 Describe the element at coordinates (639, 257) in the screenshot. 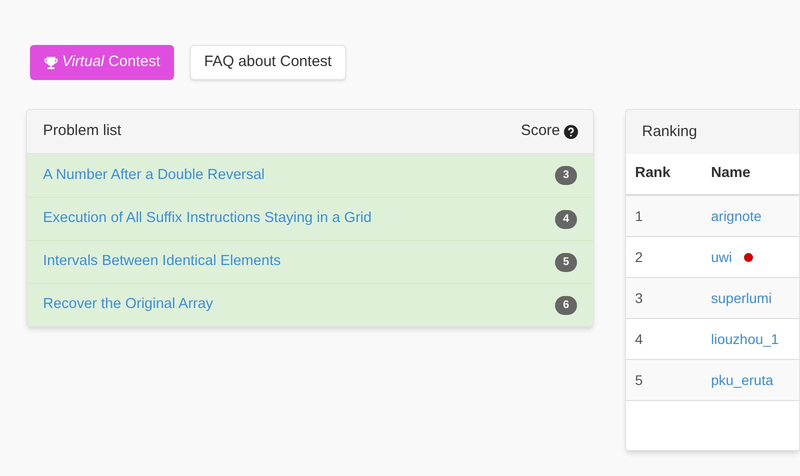

I see `rank-cell-text: 2` at that location.